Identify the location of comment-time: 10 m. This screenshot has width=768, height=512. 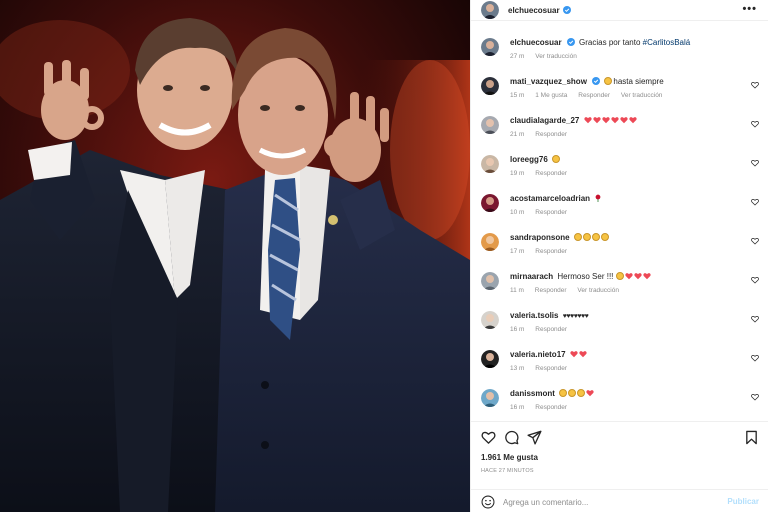
(517, 212).